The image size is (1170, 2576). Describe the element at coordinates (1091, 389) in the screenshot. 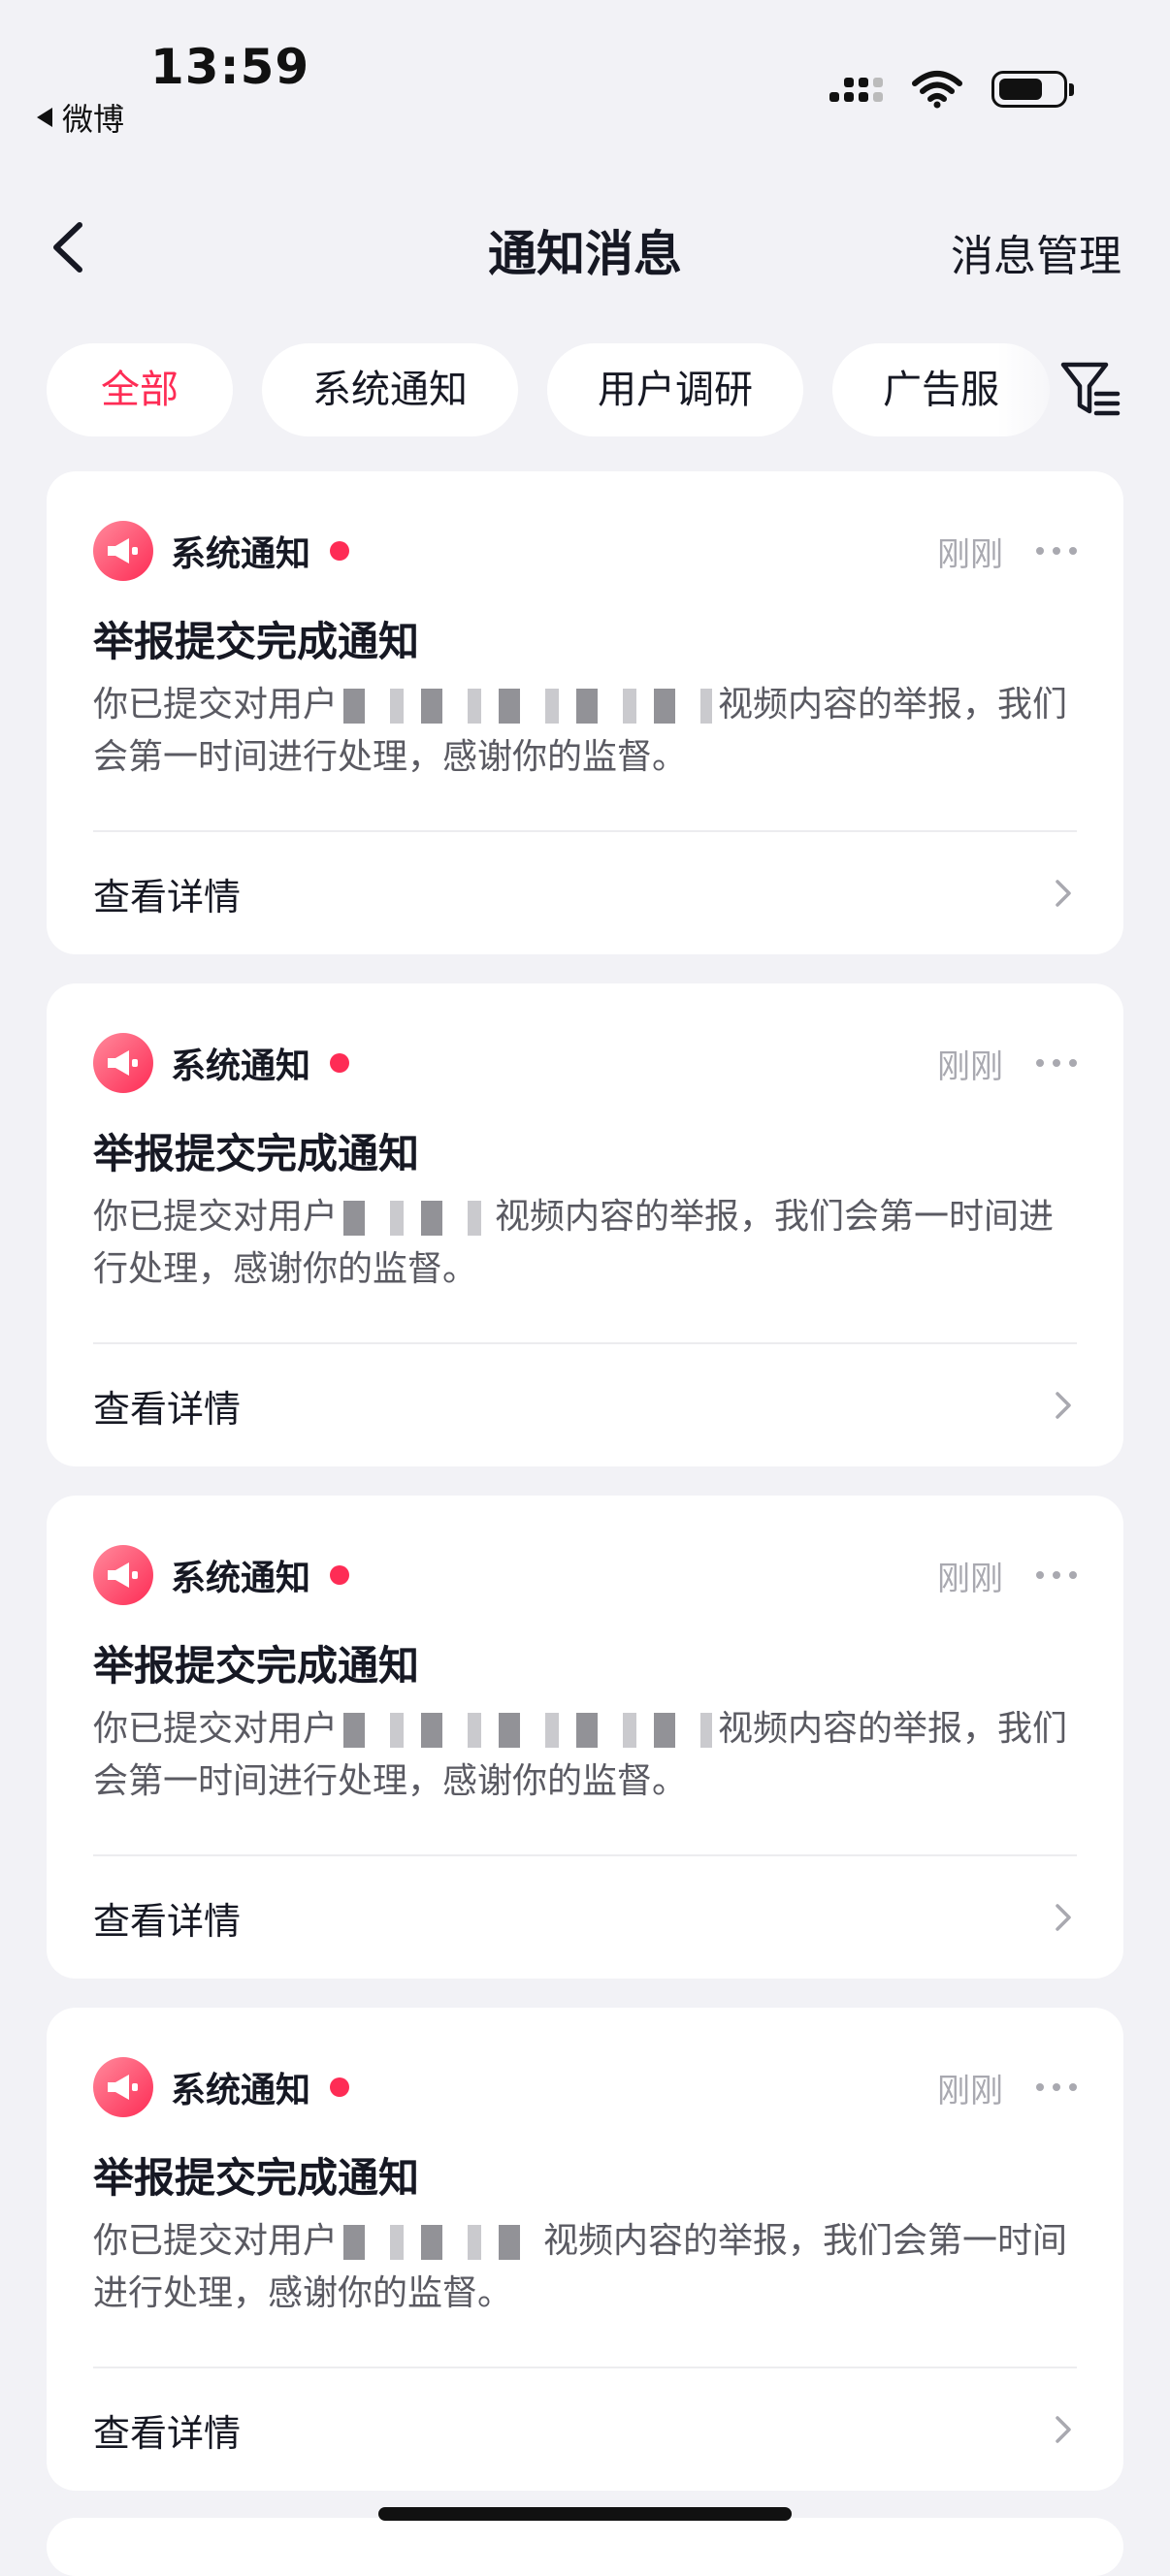

I see `filter-icon` at that location.